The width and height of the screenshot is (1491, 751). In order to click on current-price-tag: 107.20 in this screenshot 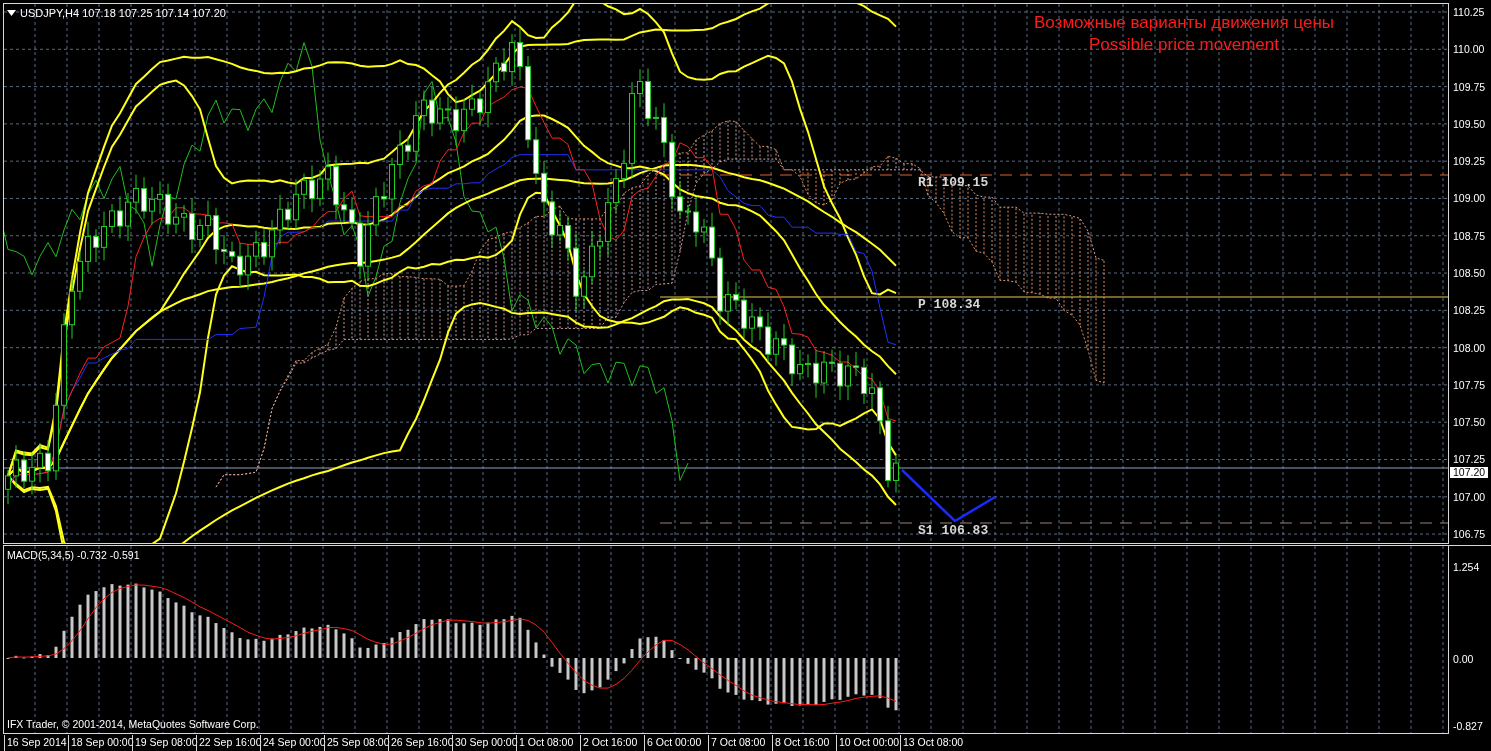, I will do `click(1469, 472)`.